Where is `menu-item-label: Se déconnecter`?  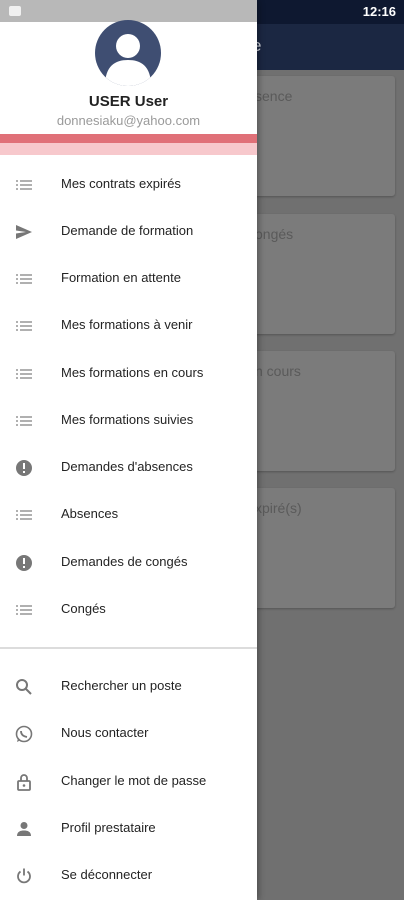 menu-item-label: Se déconnecter is located at coordinates (107, 874).